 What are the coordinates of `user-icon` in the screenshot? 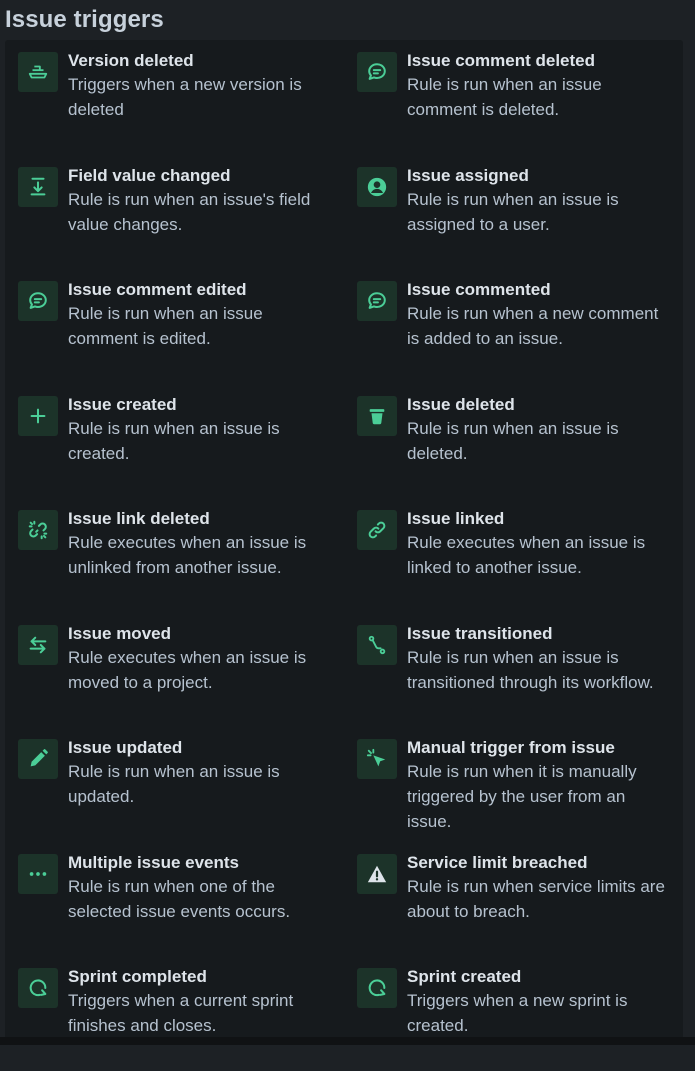 It's located at (377, 186).